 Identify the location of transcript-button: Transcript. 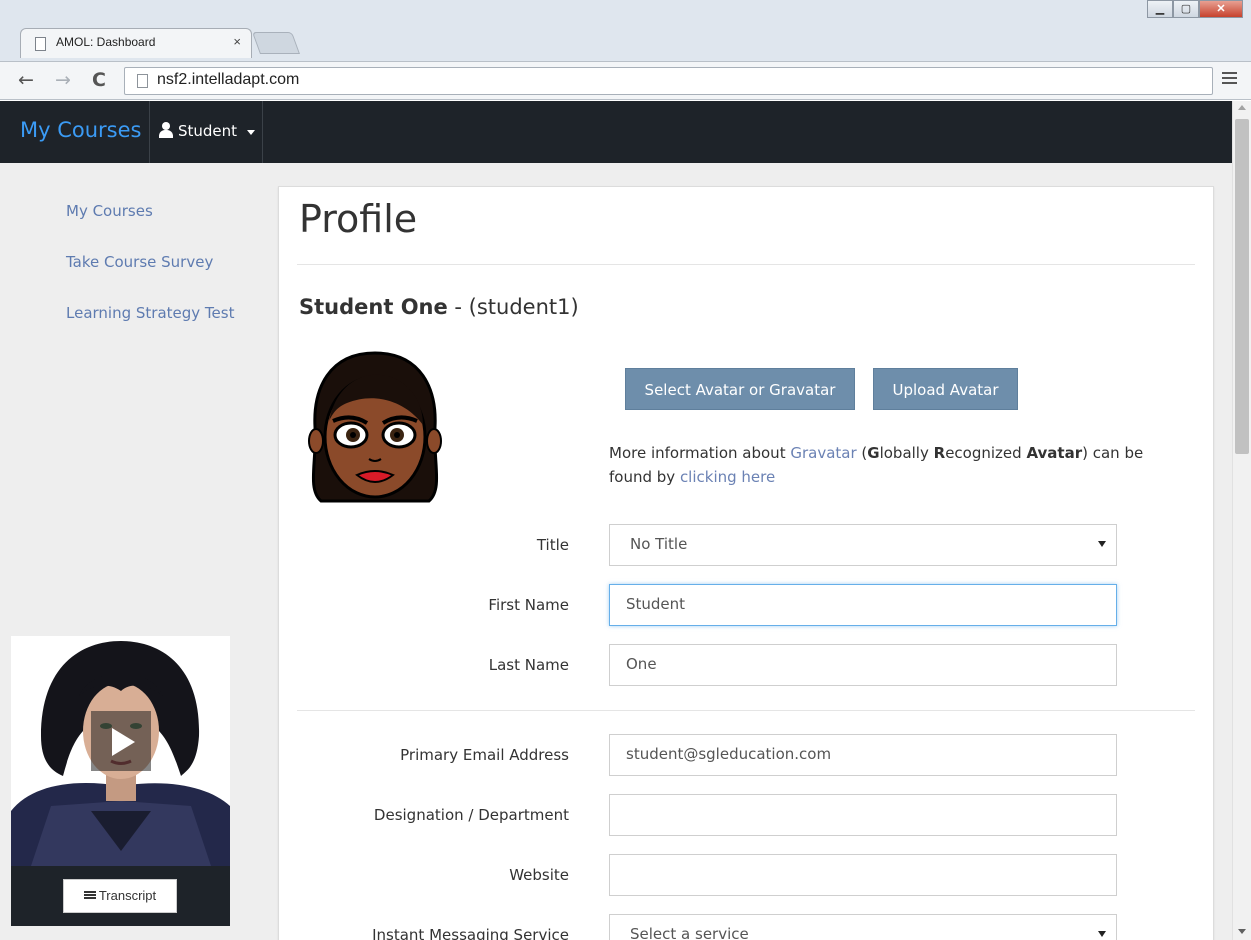
(120, 896).